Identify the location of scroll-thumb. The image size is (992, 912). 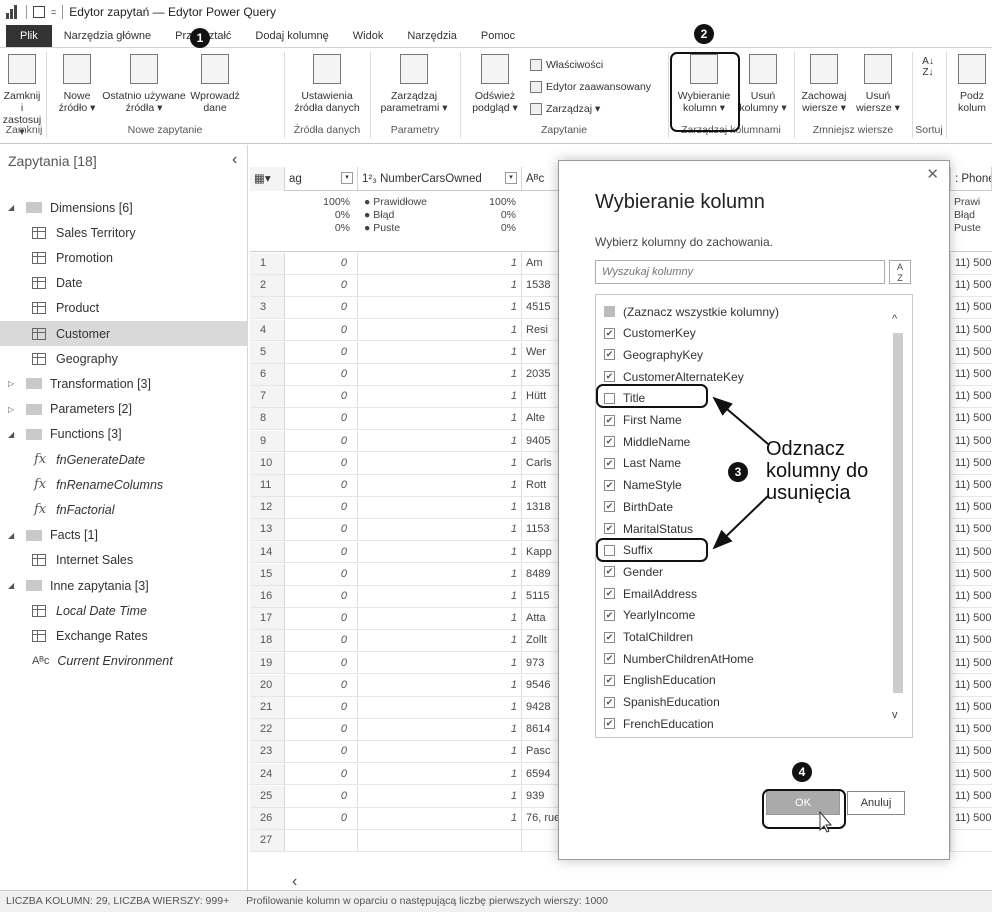
(898, 513).